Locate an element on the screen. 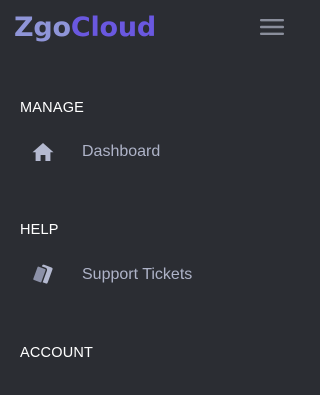  brand-logo-part1: Zgo is located at coordinates (42, 27).